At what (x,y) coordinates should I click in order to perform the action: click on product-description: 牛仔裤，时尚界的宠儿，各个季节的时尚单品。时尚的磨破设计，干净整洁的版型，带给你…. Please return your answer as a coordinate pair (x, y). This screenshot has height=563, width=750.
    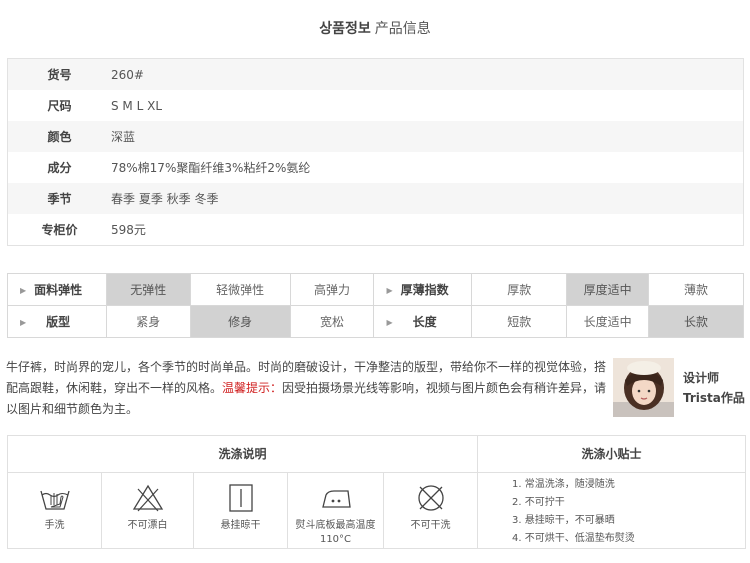
    Looking at the image, I should click on (306, 388).